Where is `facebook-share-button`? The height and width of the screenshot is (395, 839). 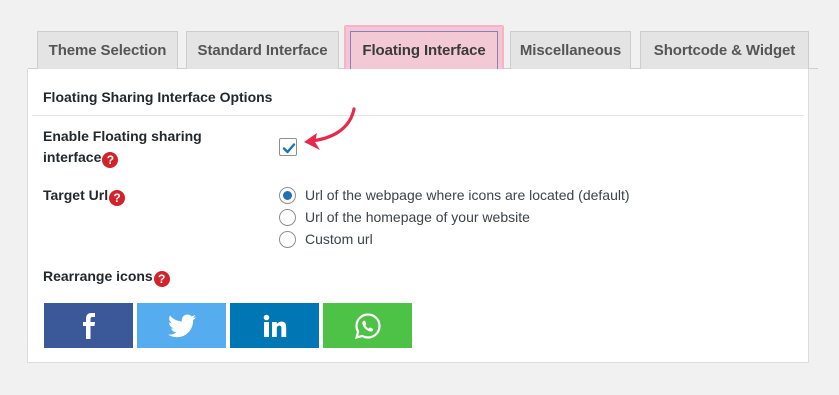 facebook-share-button is located at coordinates (88, 325).